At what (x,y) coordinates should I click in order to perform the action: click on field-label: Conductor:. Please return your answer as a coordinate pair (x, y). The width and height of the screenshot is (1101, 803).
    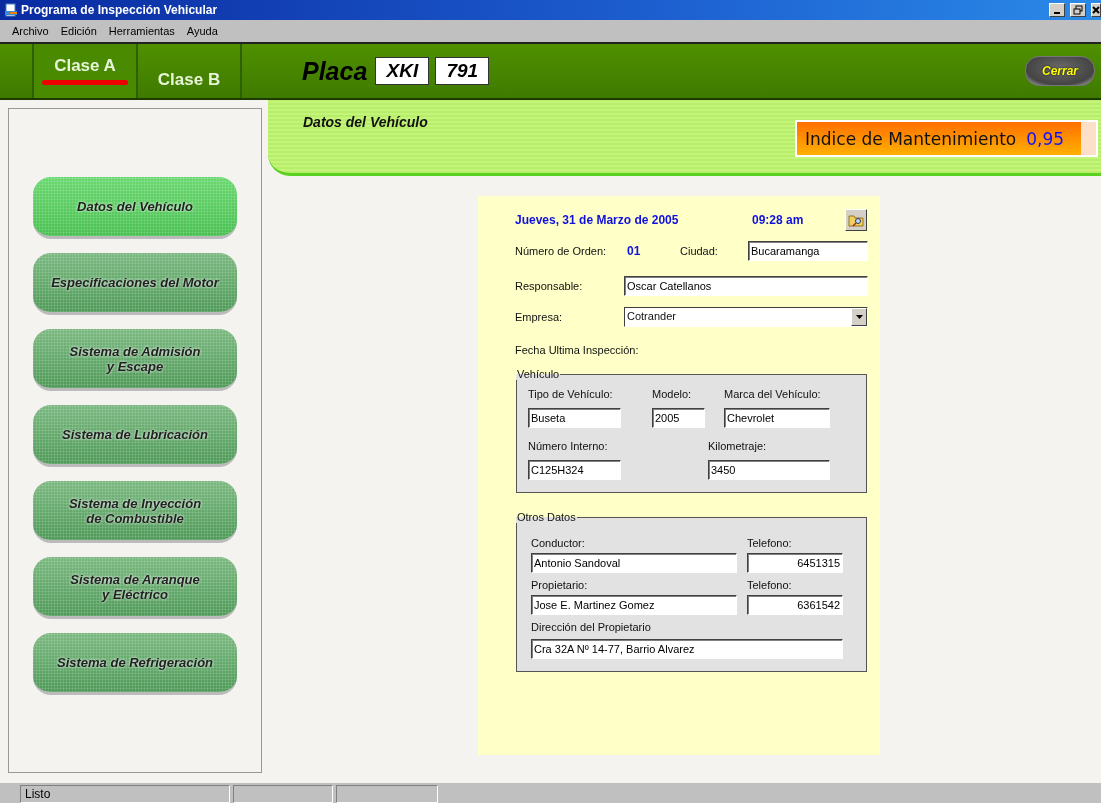
    Looking at the image, I should click on (558, 543).